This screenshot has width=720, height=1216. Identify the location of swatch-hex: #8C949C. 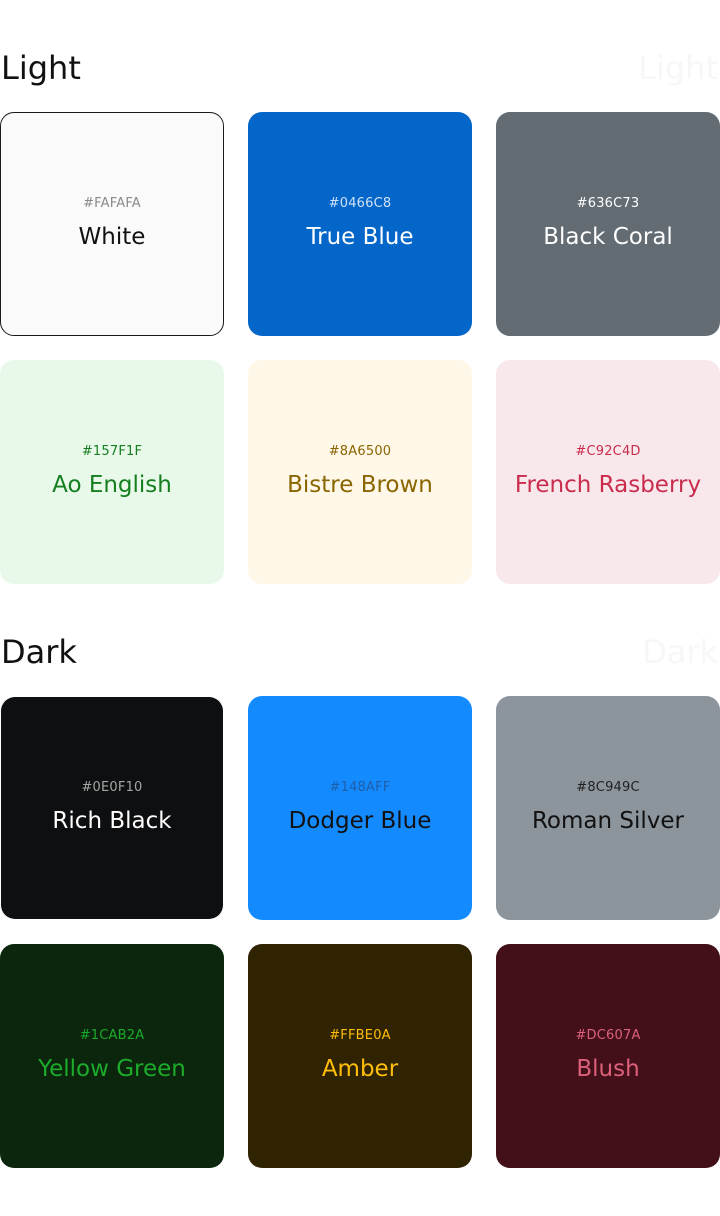
(608, 787).